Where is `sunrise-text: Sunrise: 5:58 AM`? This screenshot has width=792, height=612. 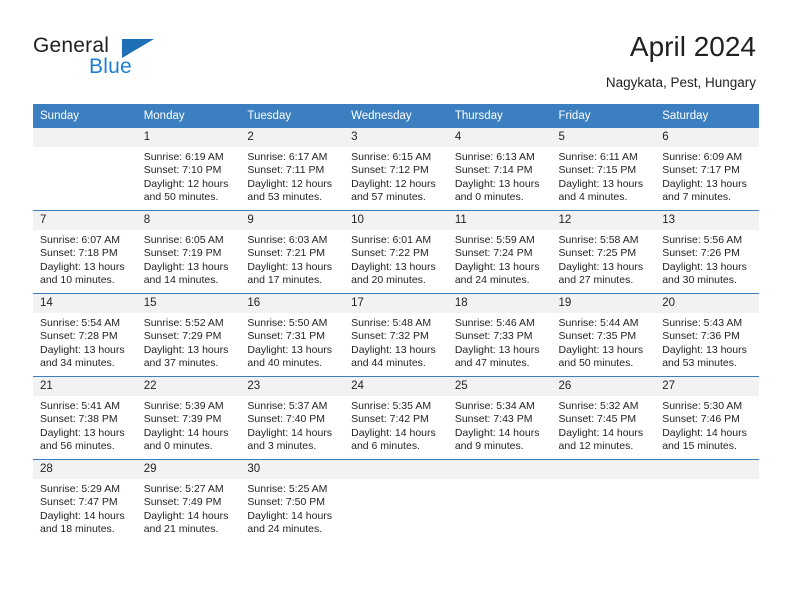 sunrise-text: Sunrise: 5:58 AM is located at coordinates (598, 240).